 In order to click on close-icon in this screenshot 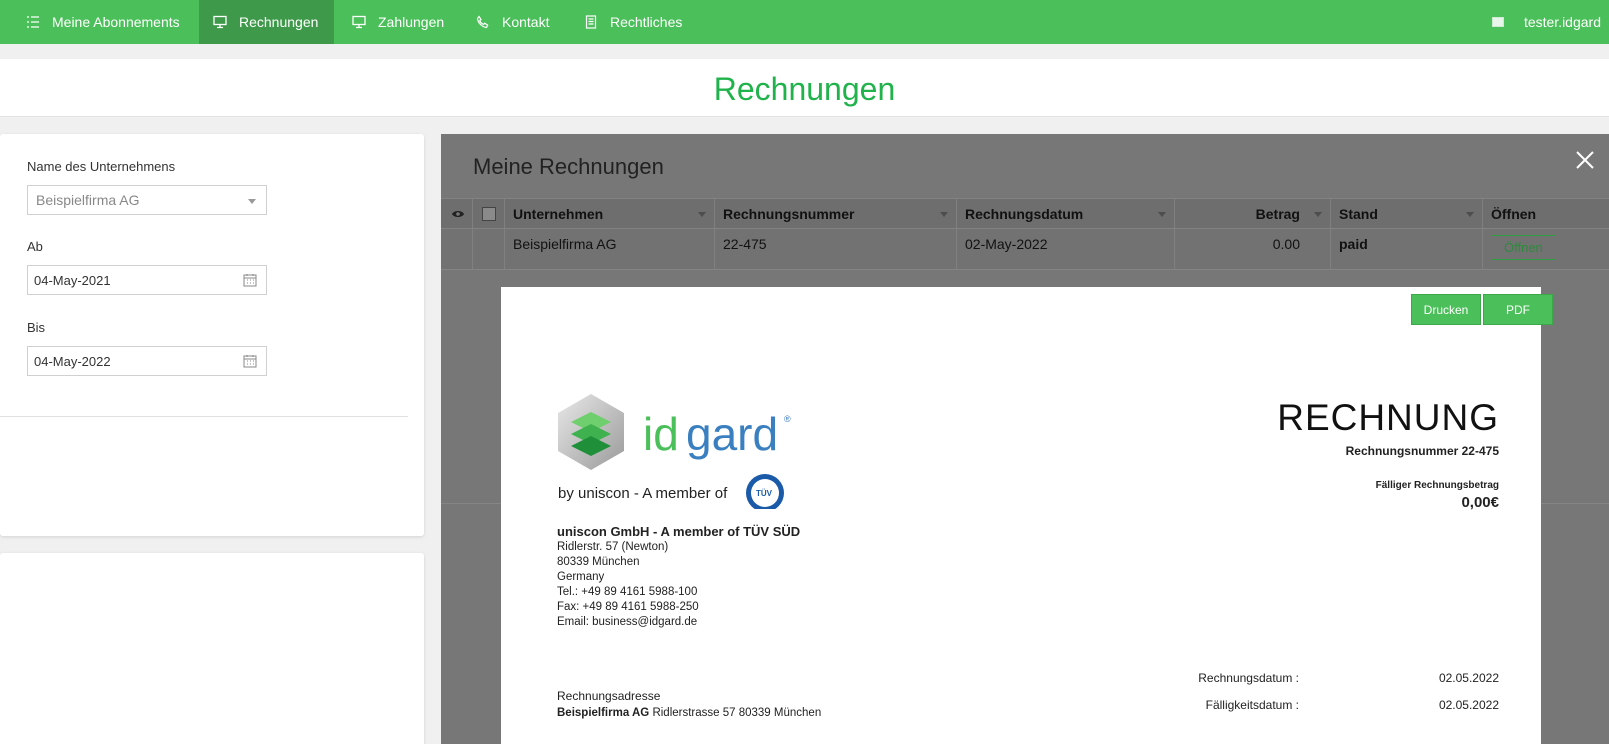, I will do `click(1585, 160)`.